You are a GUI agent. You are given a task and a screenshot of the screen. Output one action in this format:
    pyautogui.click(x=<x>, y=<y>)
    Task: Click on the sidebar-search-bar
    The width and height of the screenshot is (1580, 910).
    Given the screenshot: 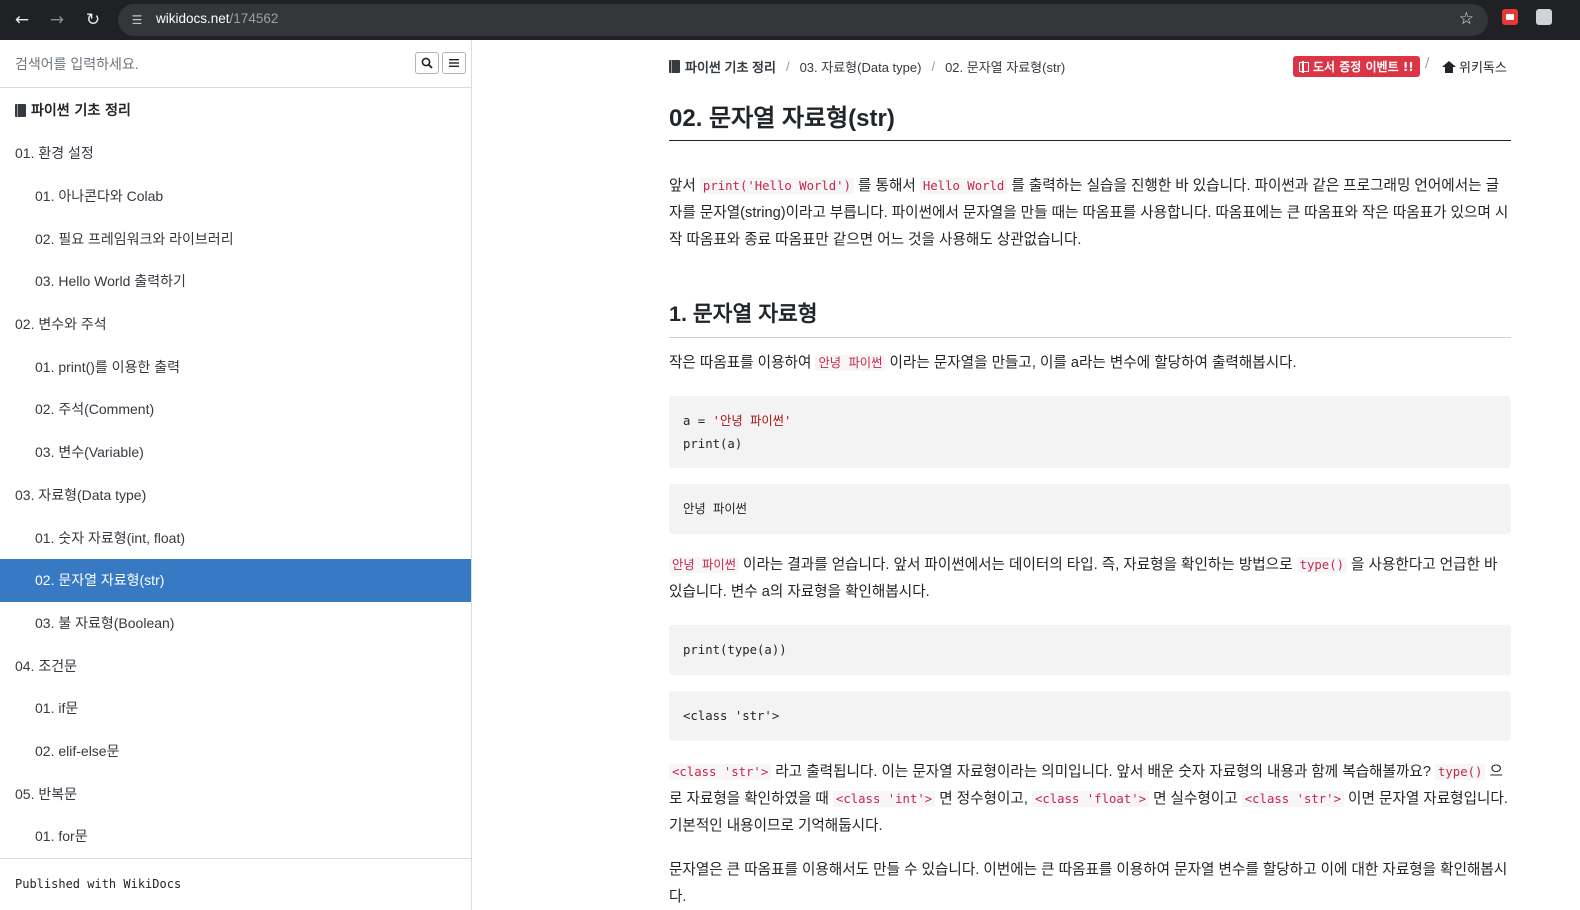 What is the action you would take?
    pyautogui.click(x=235, y=64)
    